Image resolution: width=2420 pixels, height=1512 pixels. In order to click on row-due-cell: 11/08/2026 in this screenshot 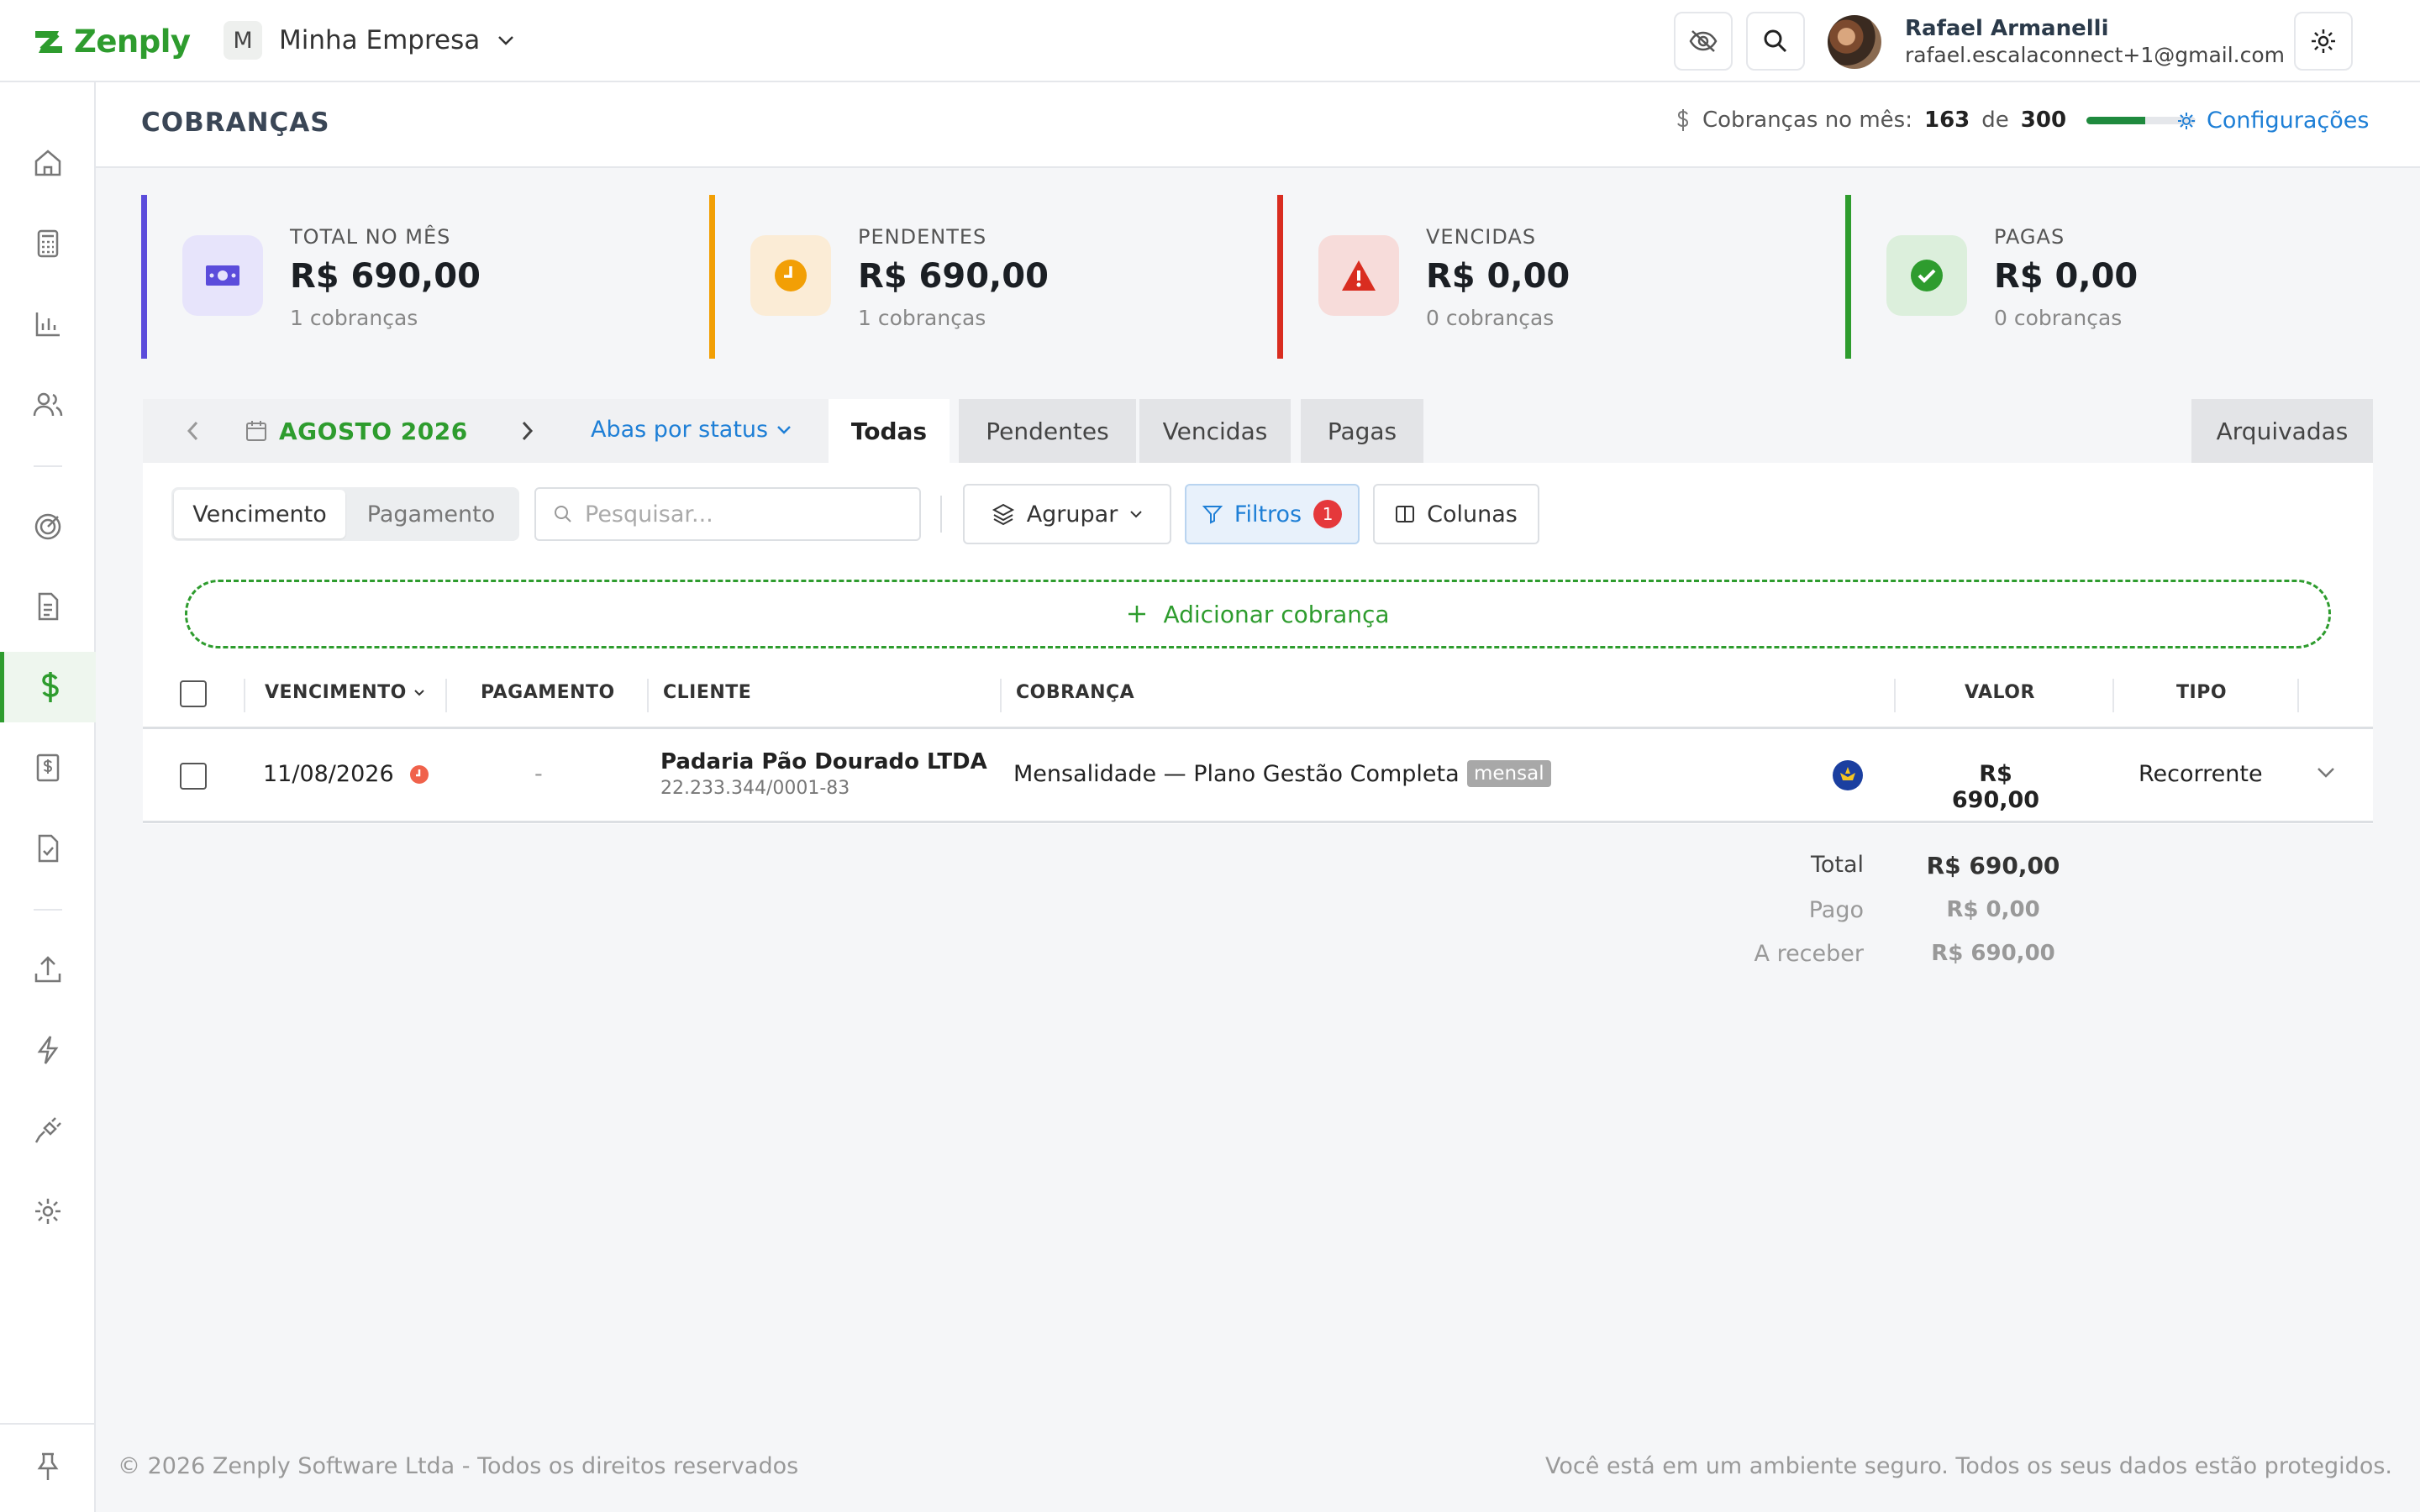, I will do `click(346, 774)`.